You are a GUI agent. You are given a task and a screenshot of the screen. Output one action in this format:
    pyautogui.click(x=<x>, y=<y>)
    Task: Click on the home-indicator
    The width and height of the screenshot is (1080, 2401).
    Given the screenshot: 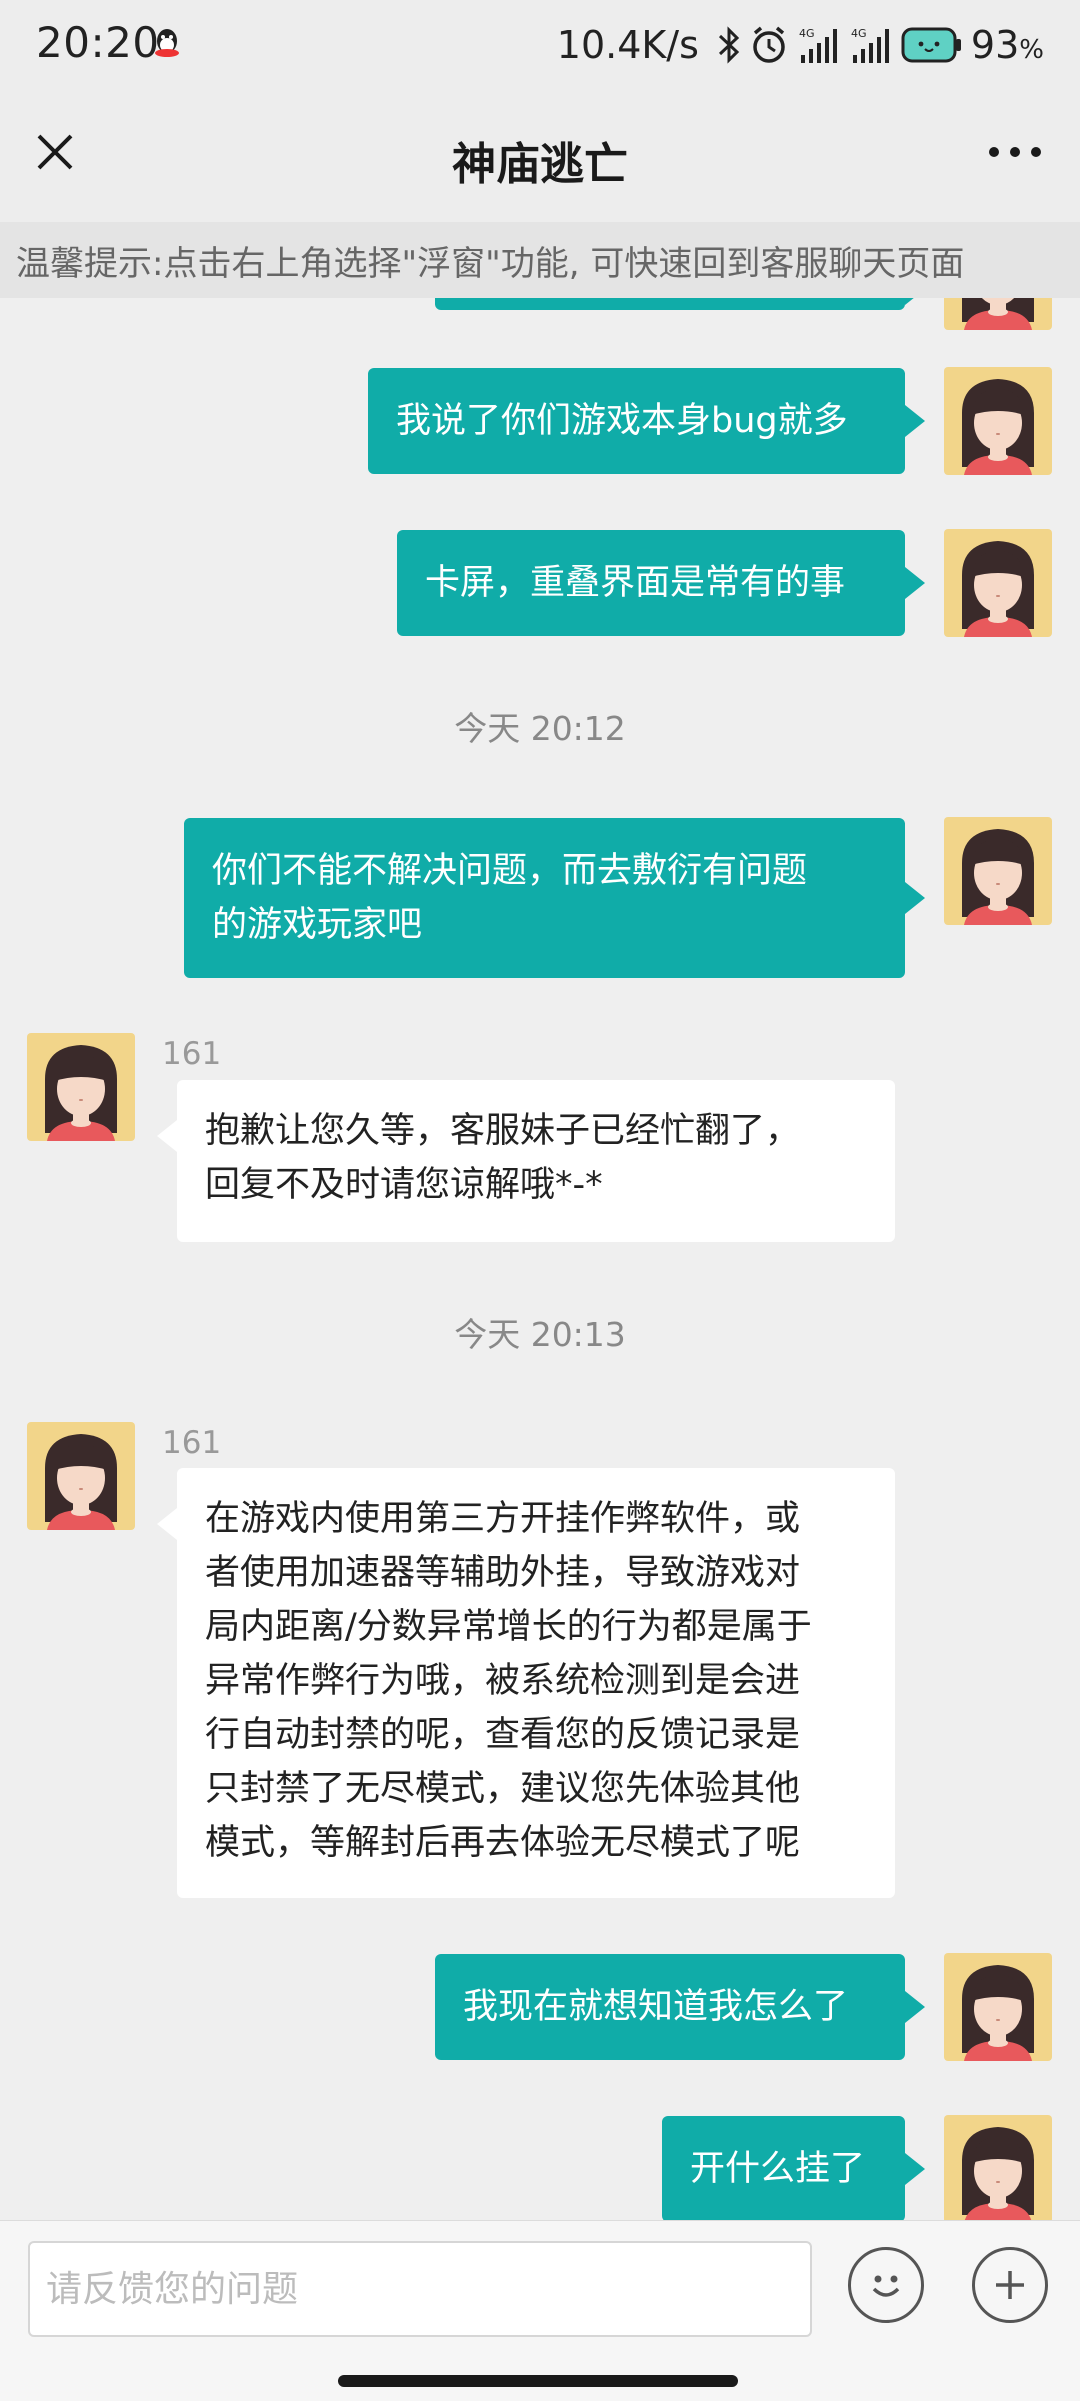 What is the action you would take?
    pyautogui.click(x=538, y=2381)
    